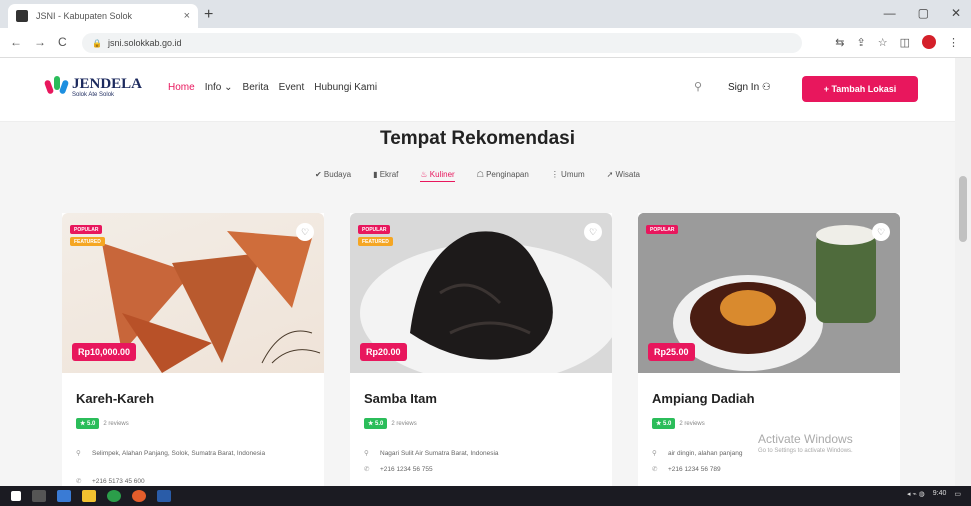  I want to click on clock: 9:40, so click(940, 494).